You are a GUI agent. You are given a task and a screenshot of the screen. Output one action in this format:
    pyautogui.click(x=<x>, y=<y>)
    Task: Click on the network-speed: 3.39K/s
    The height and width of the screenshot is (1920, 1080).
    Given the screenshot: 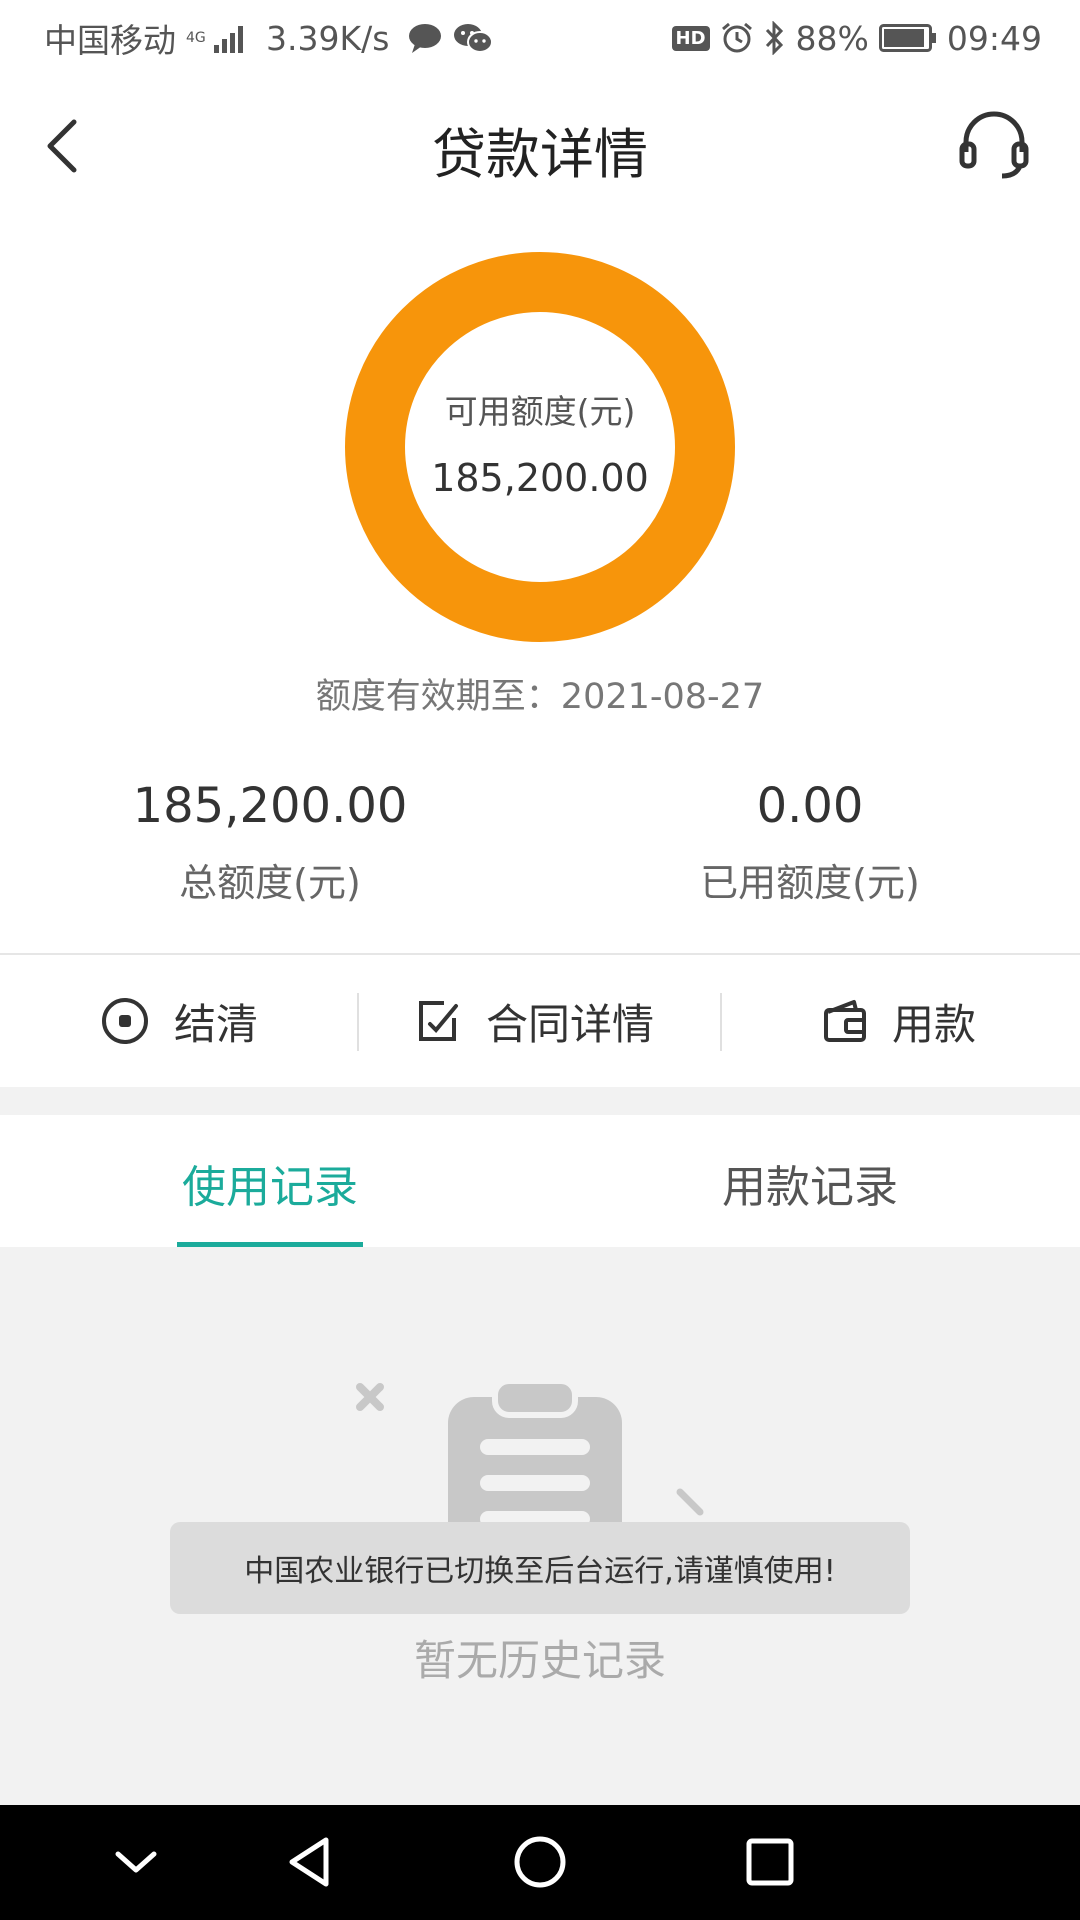 What is the action you would take?
    pyautogui.click(x=328, y=38)
    